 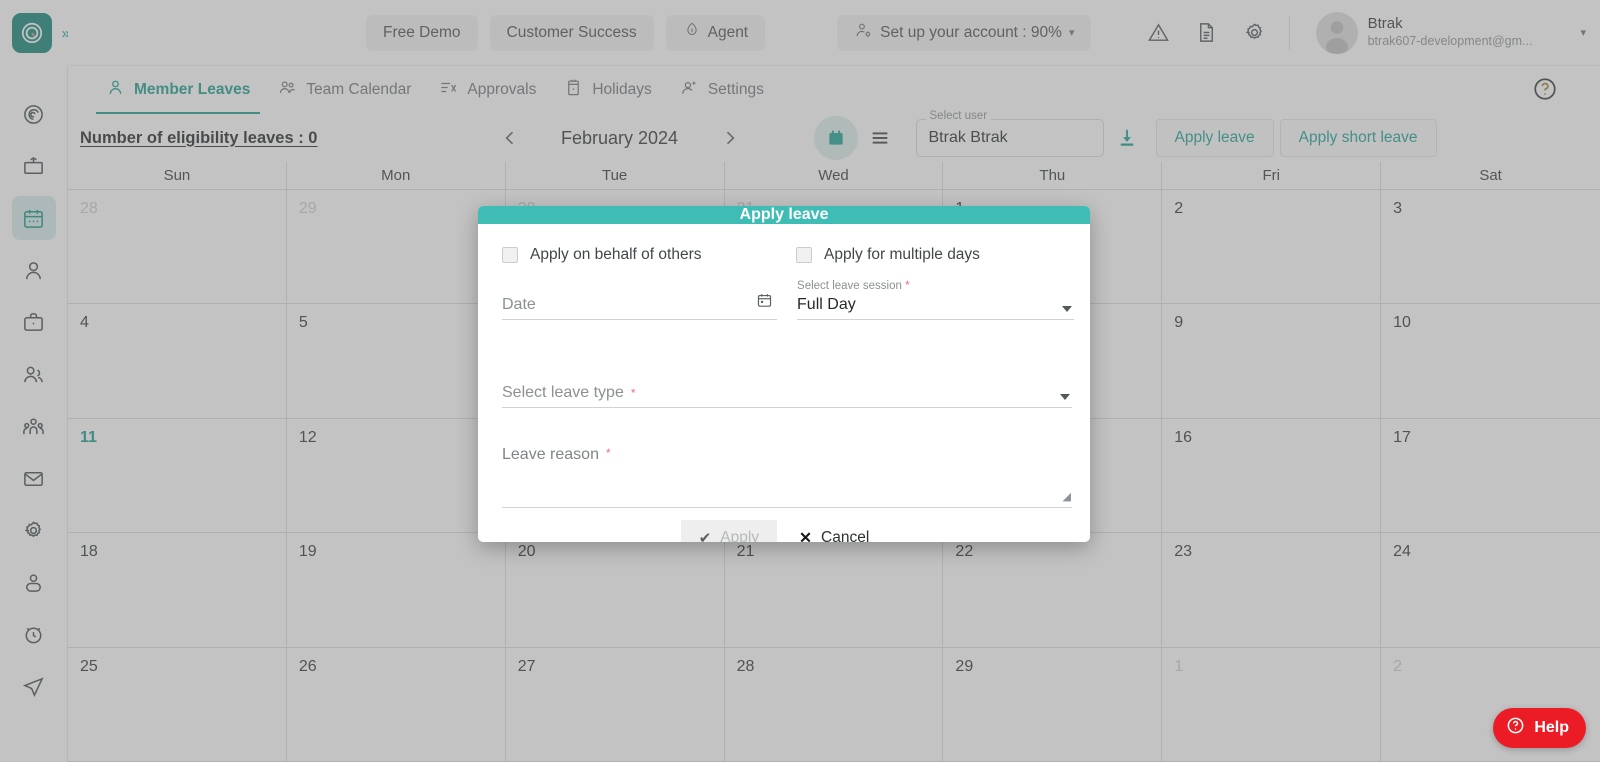 I want to click on apply-button: ✔ Apply, so click(x=729, y=531).